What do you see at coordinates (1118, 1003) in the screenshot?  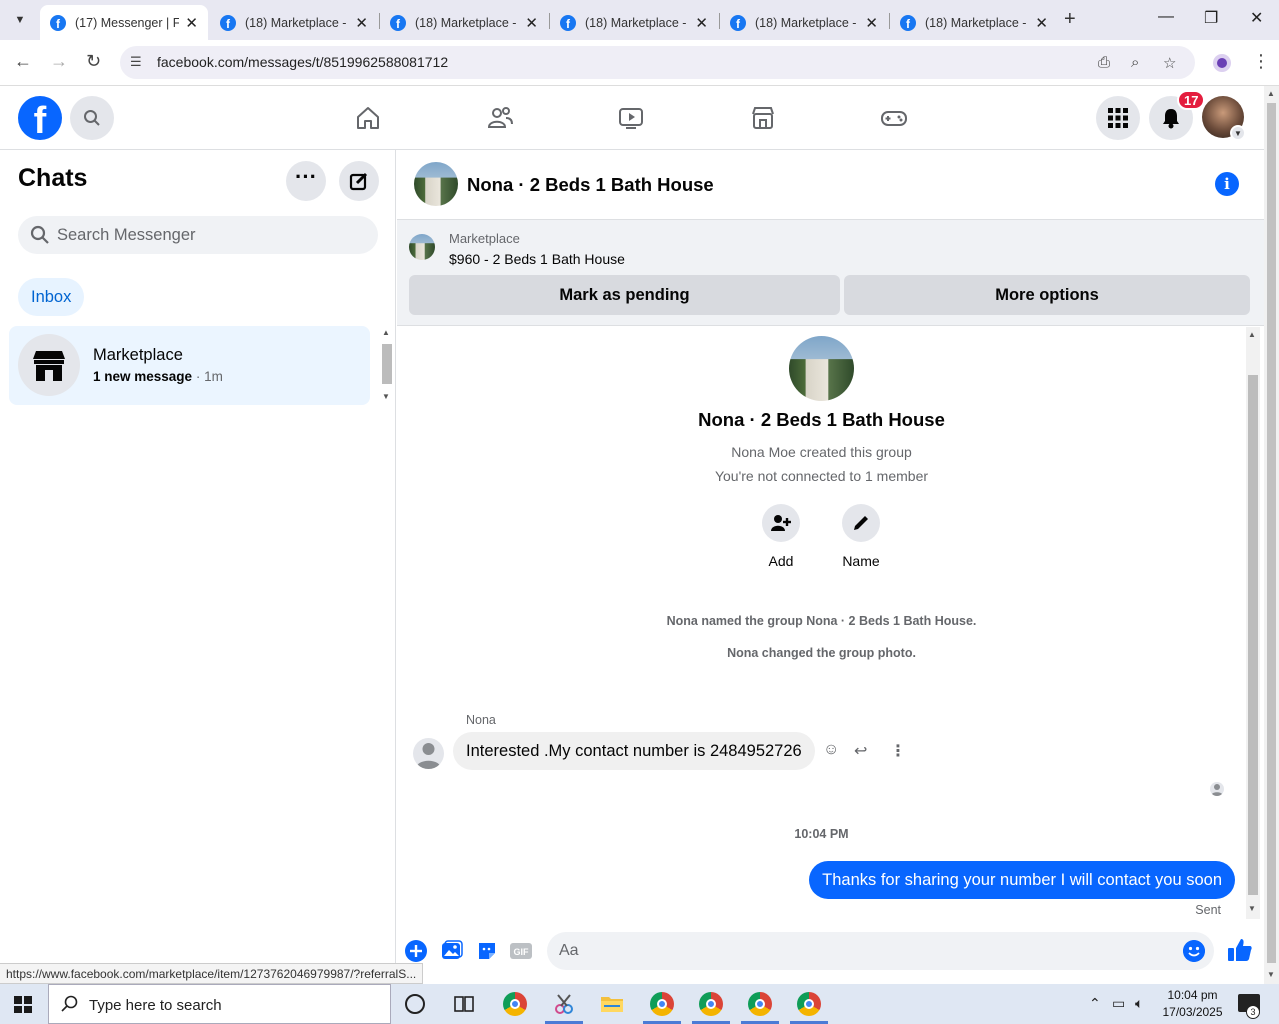 I see `network-icon: ▭` at bounding box center [1118, 1003].